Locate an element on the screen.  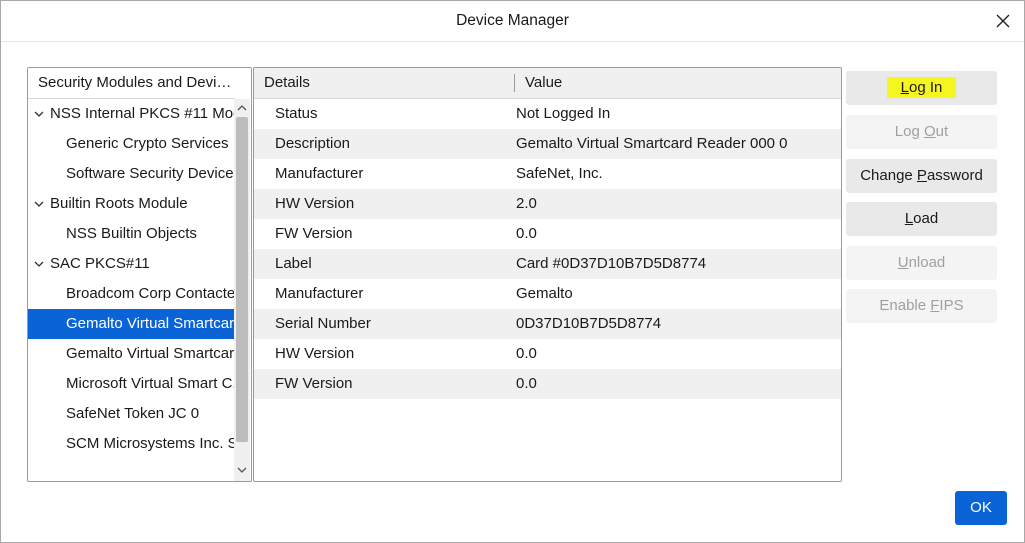
column-separator is located at coordinates (514, 83).